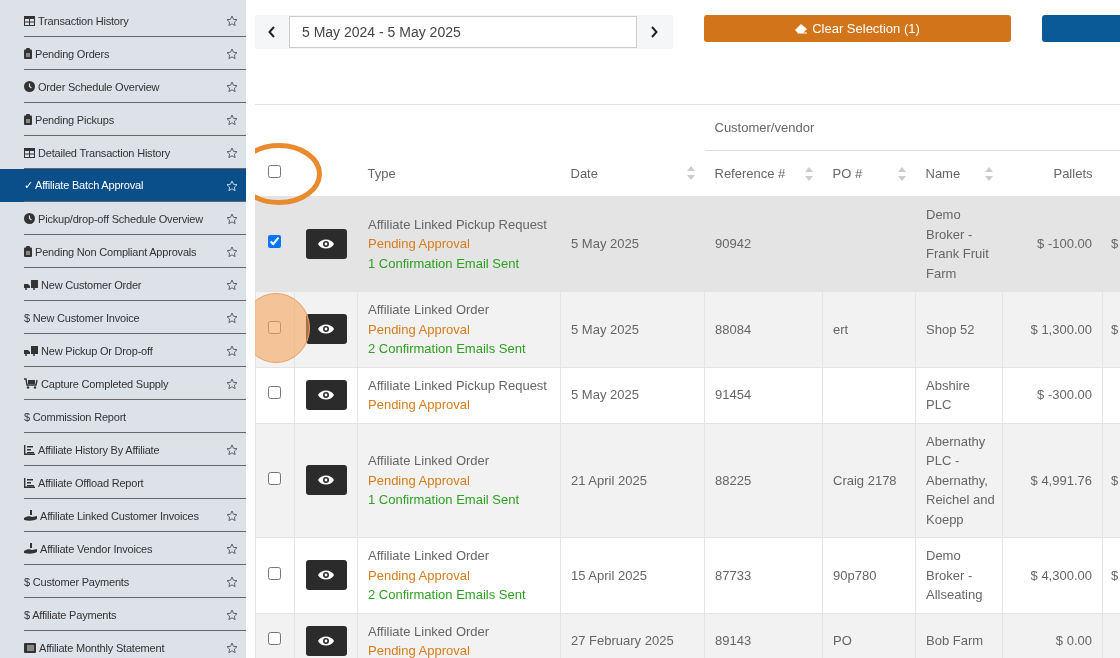  I want to click on column-group-header: Customer/vendor, so click(764, 127).